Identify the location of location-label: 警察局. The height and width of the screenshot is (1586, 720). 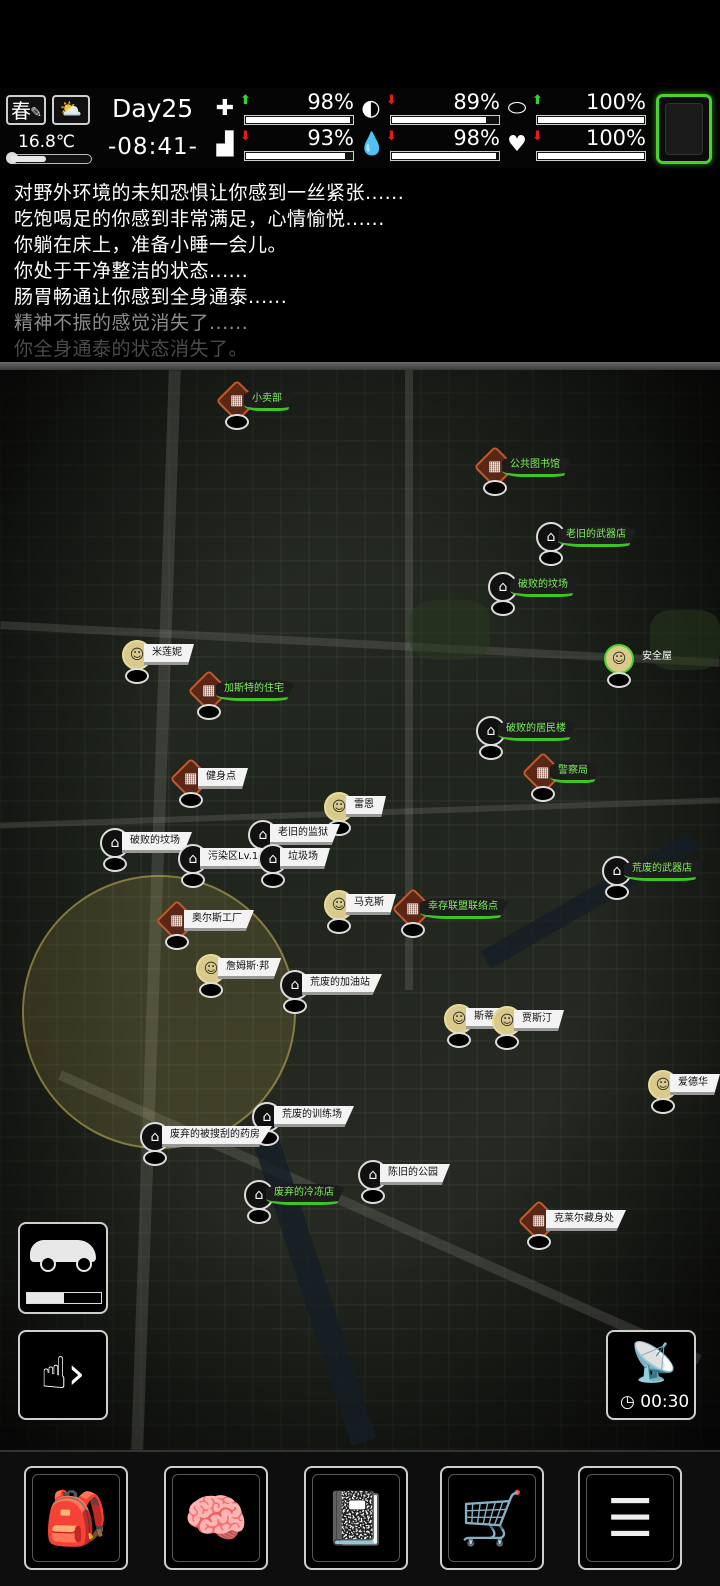
(575, 772).